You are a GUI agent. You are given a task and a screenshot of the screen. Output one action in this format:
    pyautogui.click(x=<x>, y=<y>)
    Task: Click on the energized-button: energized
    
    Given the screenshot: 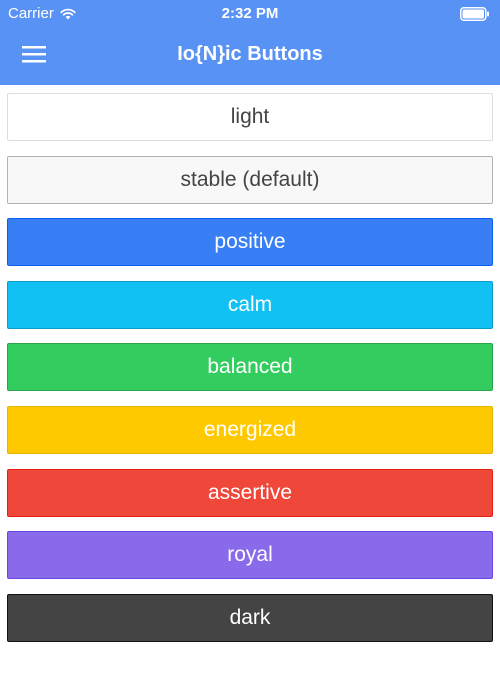 What is the action you would take?
    pyautogui.click(x=250, y=430)
    